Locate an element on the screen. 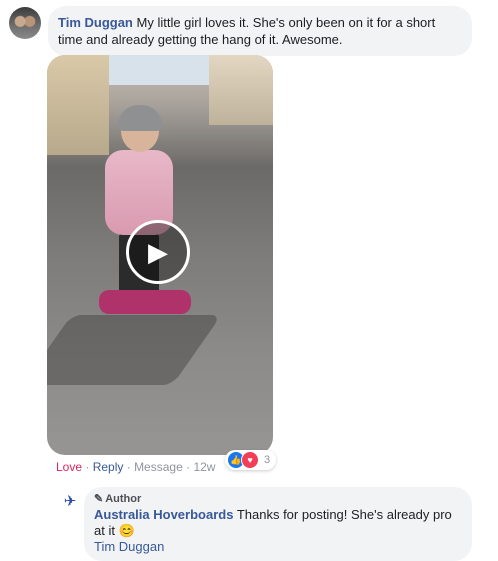 The image size is (498, 561). author-badge-label: Author is located at coordinates (123, 499).